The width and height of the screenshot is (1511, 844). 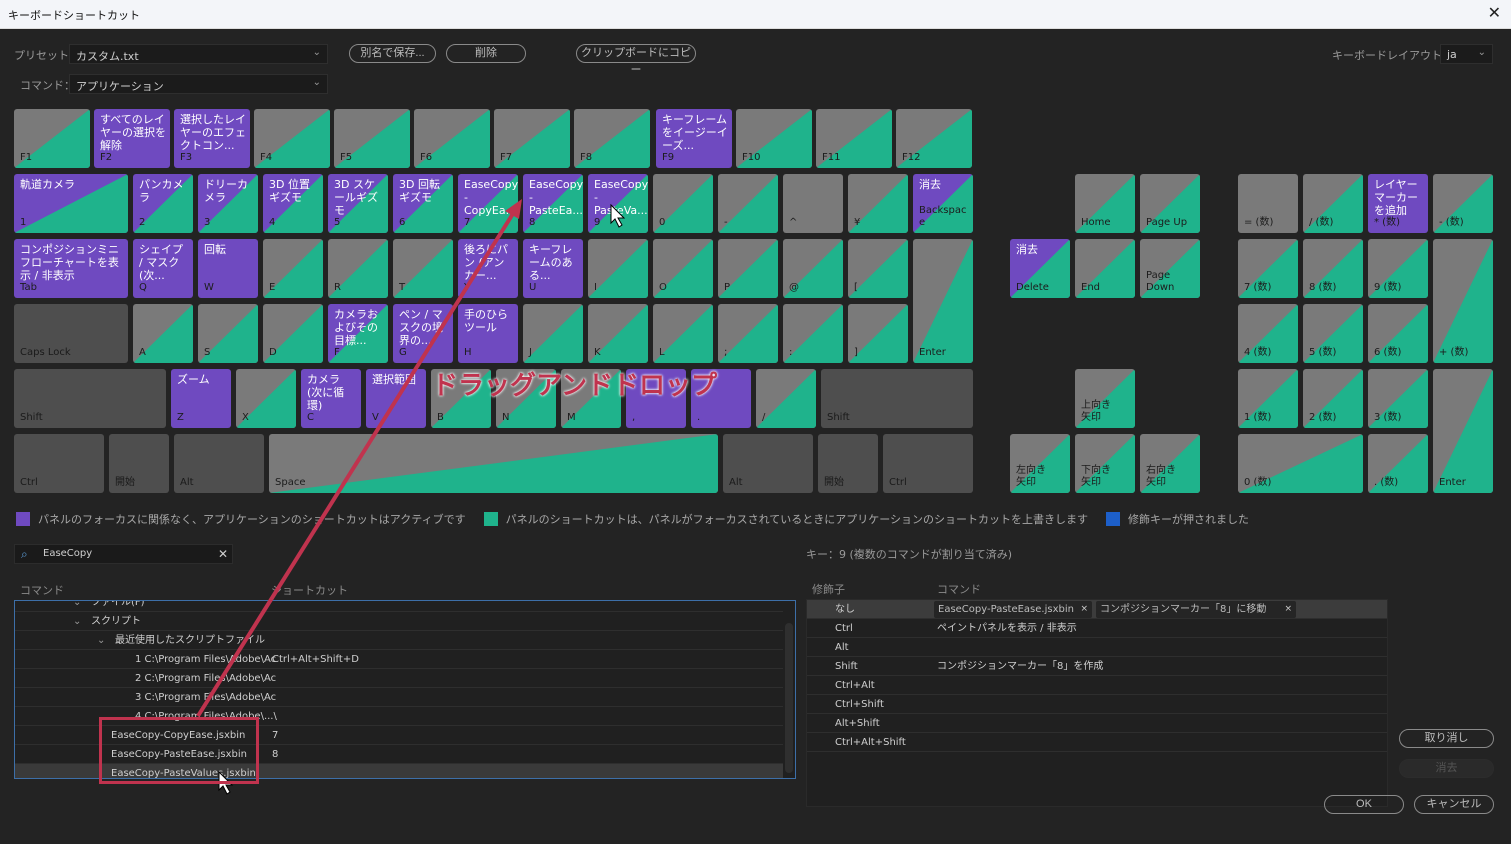 What do you see at coordinates (943, 203) in the screenshot?
I see `key-backspace: 消去 Backspac e` at bounding box center [943, 203].